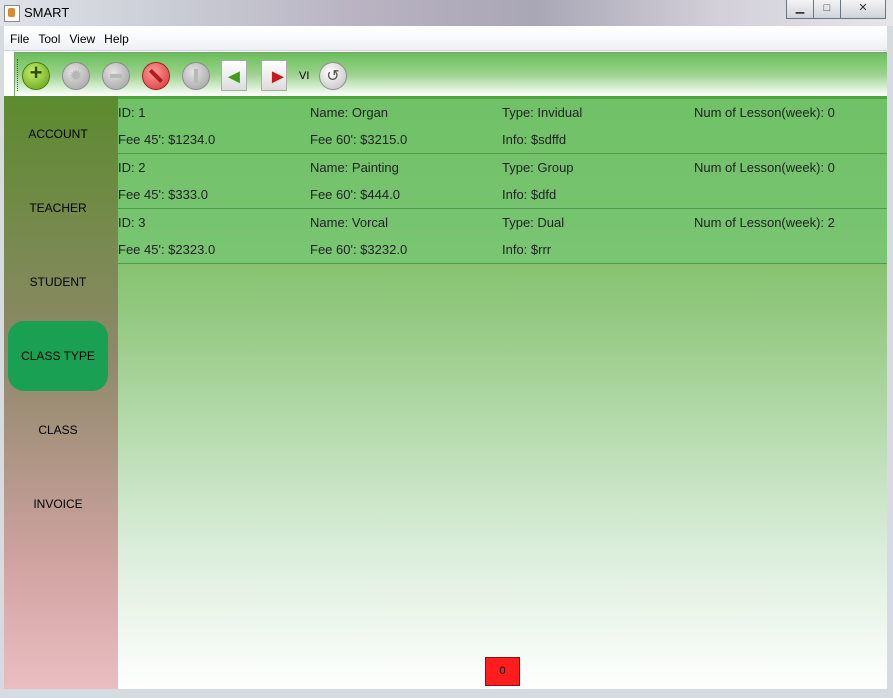 The image size is (893, 698). Describe the element at coordinates (863, 9) in the screenshot. I see `close-button: ✕` at that location.